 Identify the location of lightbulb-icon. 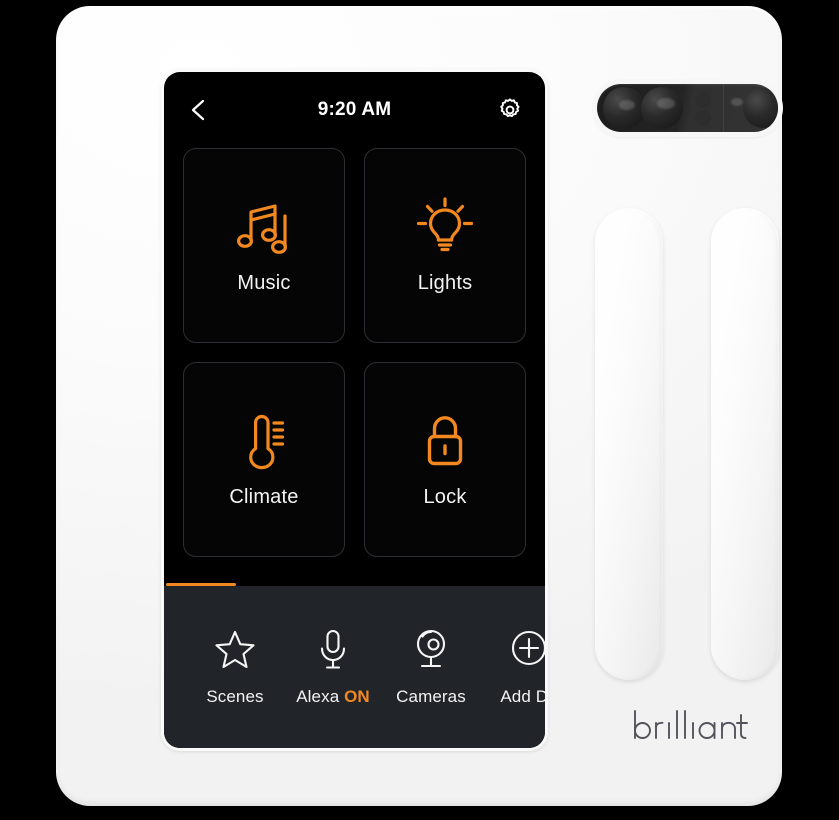
(445, 227).